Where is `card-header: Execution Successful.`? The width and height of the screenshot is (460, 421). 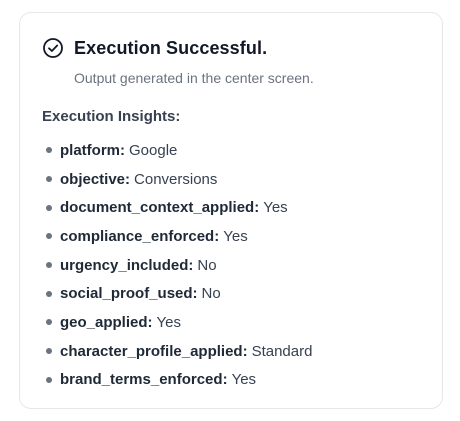
card-header: Execution Successful. is located at coordinates (154, 48).